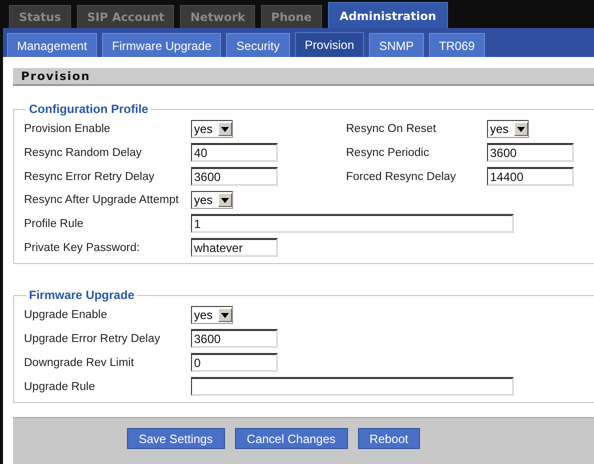  What do you see at coordinates (102, 200) in the screenshot?
I see `field-label: Resync After Upgrade Attempt` at bounding box center [102, 200].